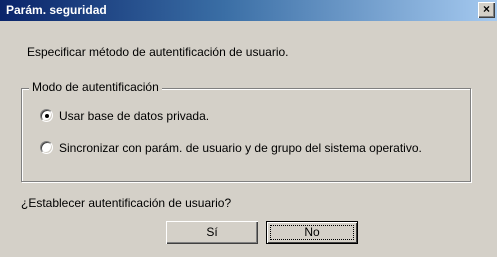 The image size is (497, 257). I want to click on radio-label-private-db: Usar base de datos privada., so click(134, 116).